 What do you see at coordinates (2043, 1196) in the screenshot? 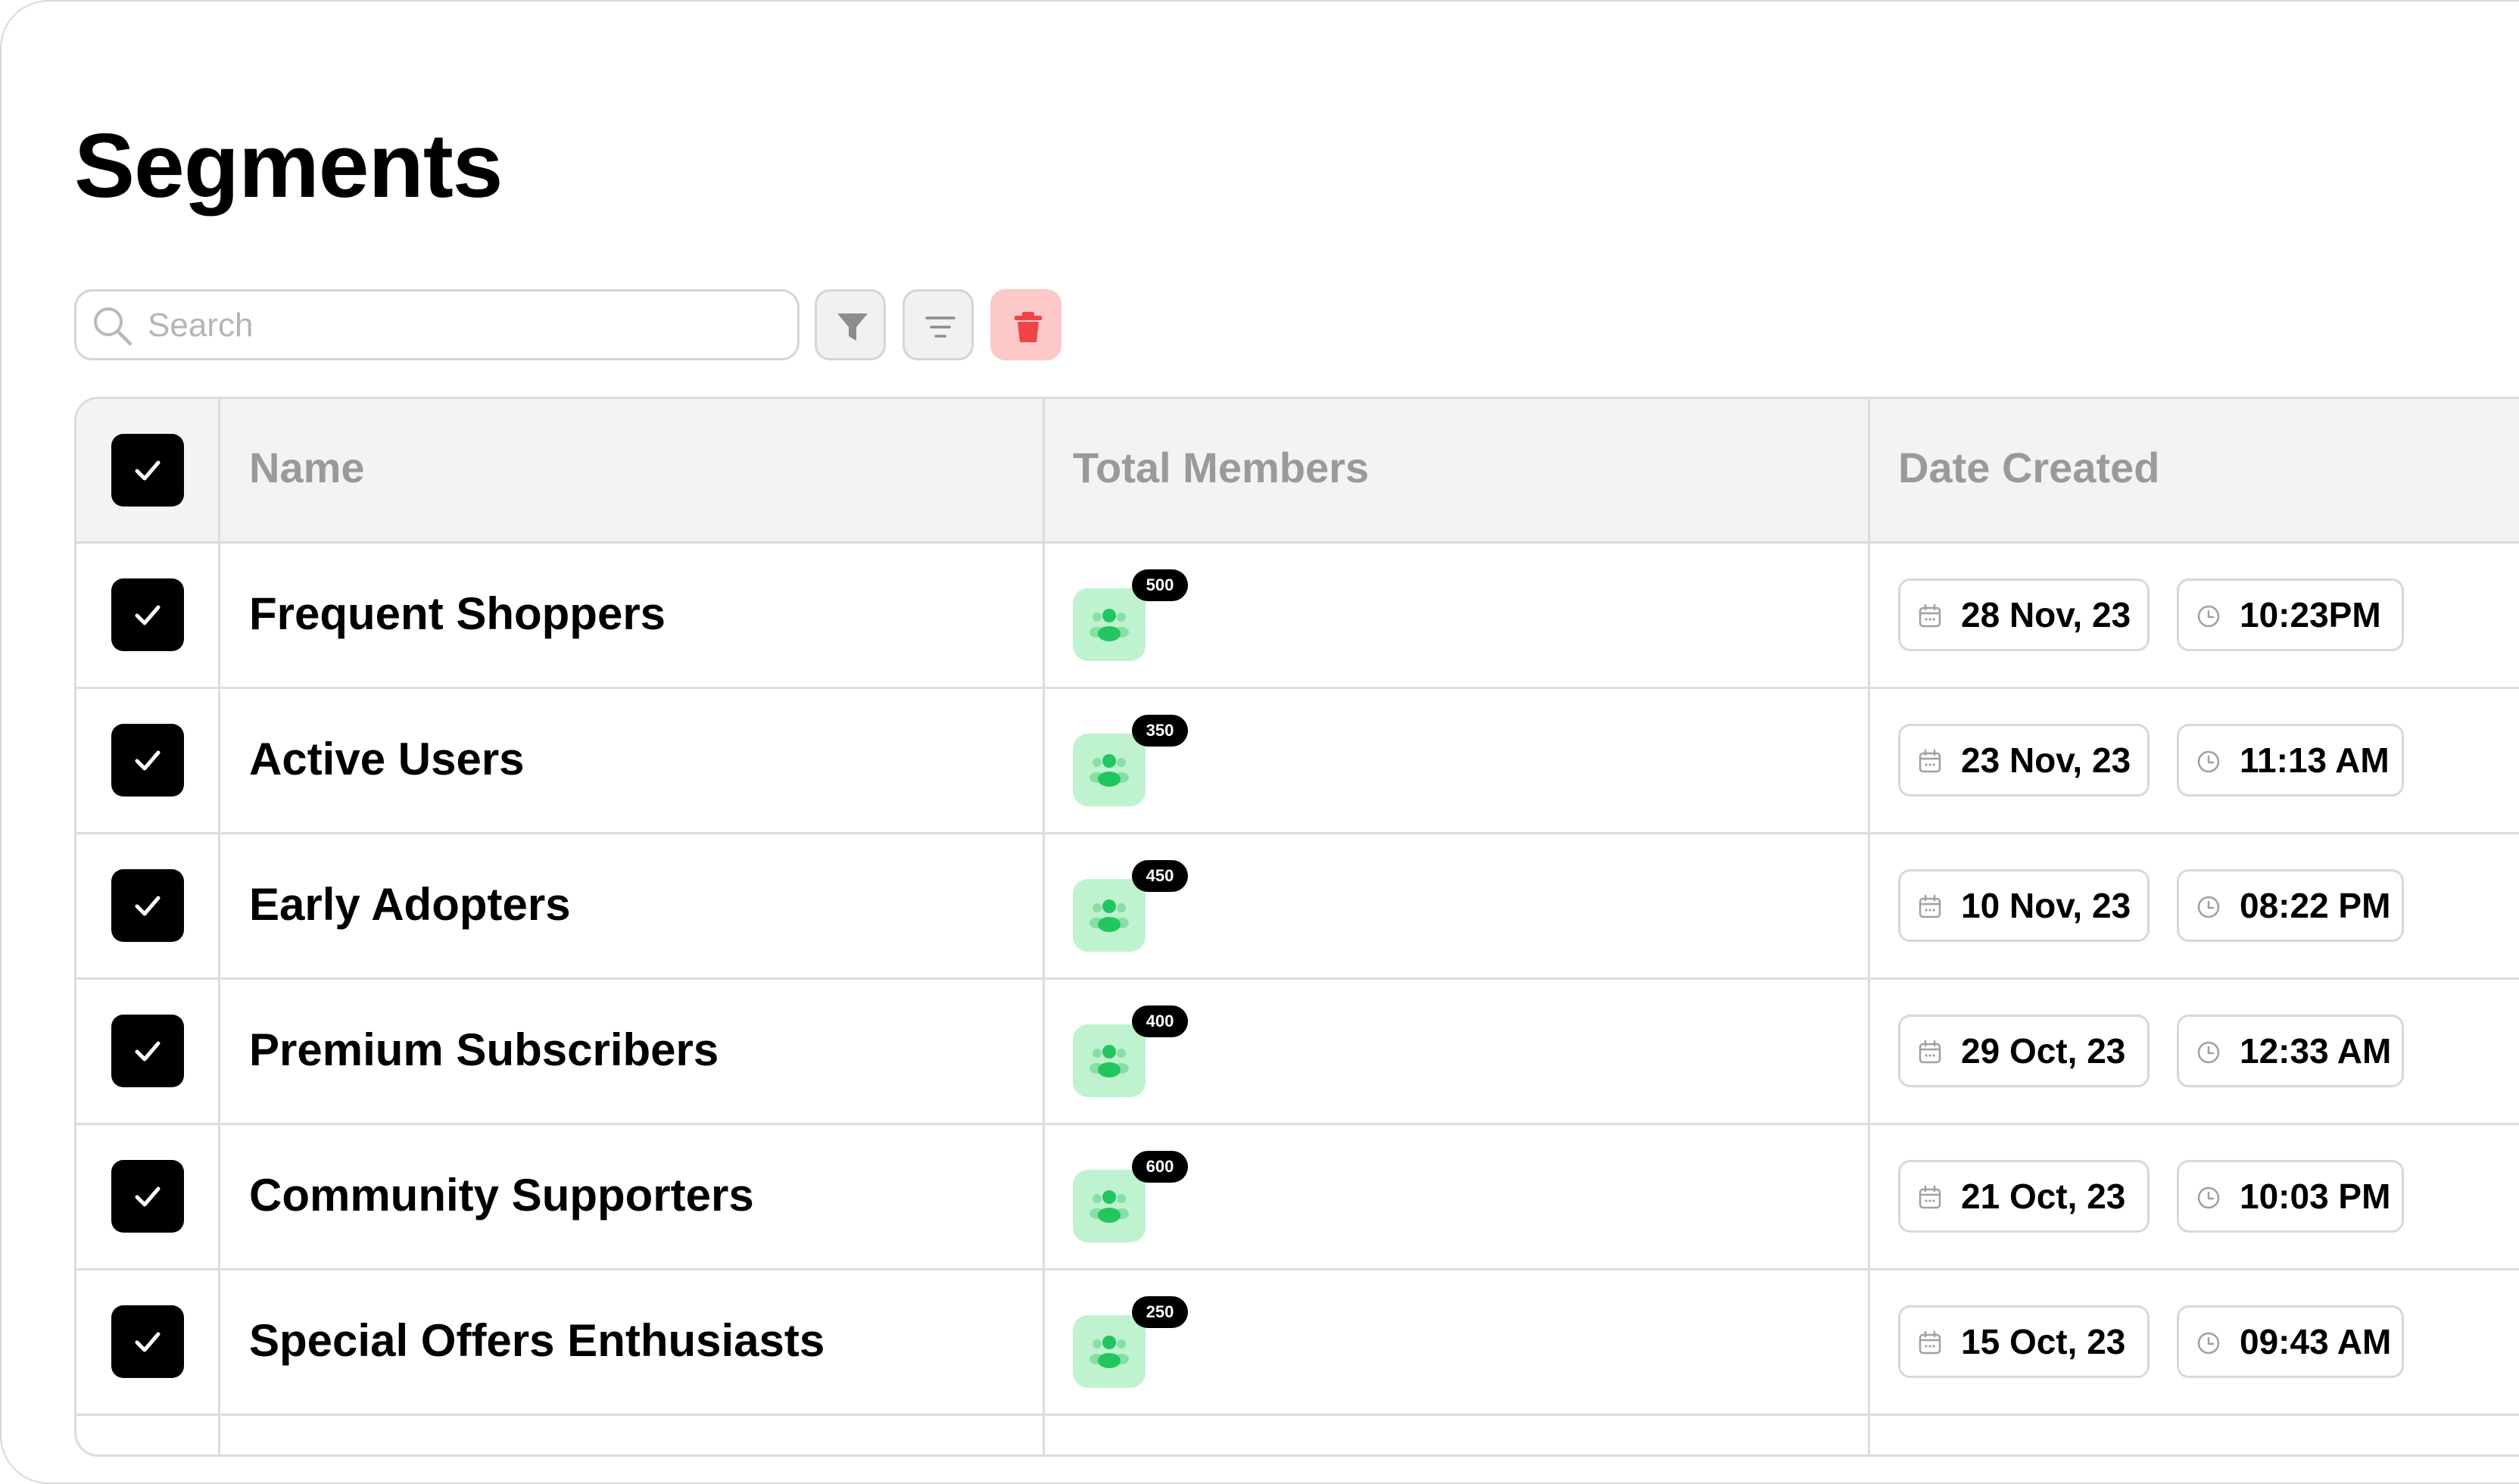
I see `date-text: 21 Oct, 23` at bounding box center [2043, 1196].